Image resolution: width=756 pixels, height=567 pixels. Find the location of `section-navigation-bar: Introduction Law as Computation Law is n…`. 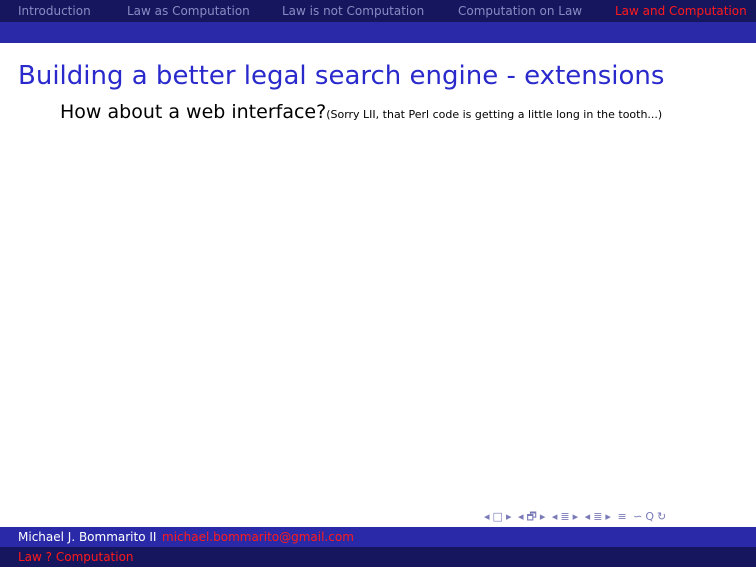

section-navigation-bar: Introduction Law as Computation Law is n… is located at coordinates (378, 11).